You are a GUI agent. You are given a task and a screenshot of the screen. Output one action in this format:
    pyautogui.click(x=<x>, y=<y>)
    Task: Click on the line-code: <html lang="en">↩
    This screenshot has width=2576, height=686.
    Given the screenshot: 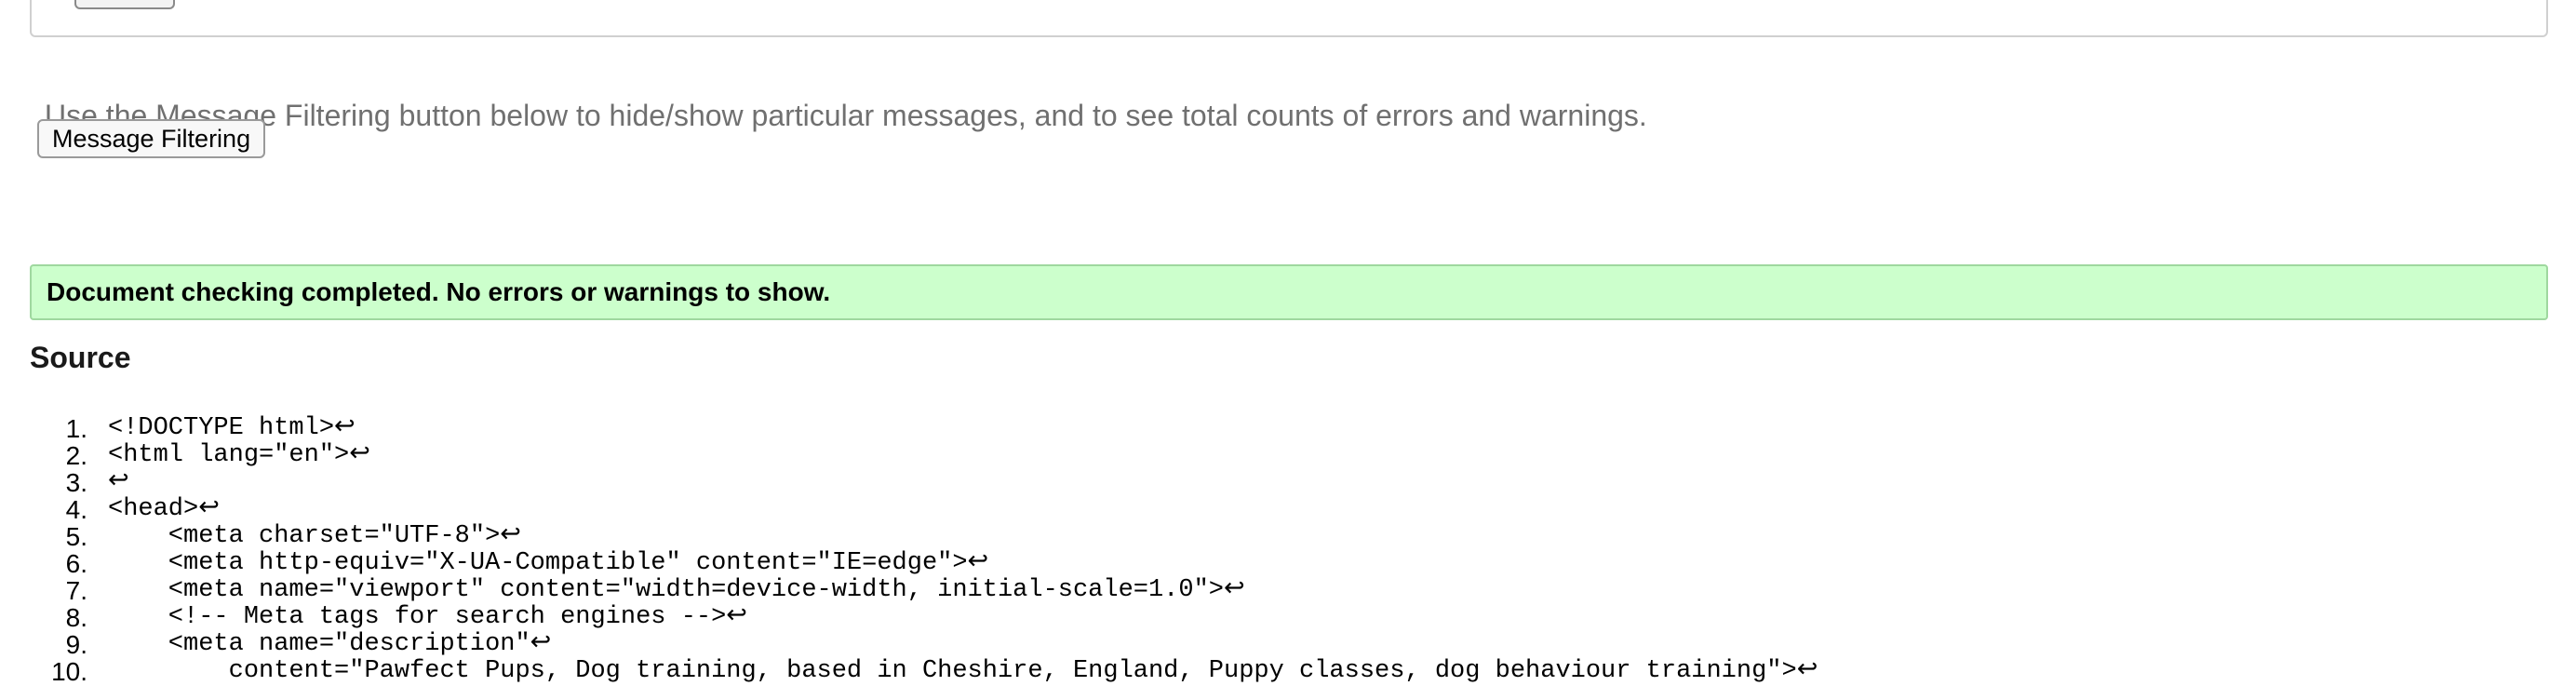 What is the action you would take?
    pyautogui.click(x=239, y=455)
    